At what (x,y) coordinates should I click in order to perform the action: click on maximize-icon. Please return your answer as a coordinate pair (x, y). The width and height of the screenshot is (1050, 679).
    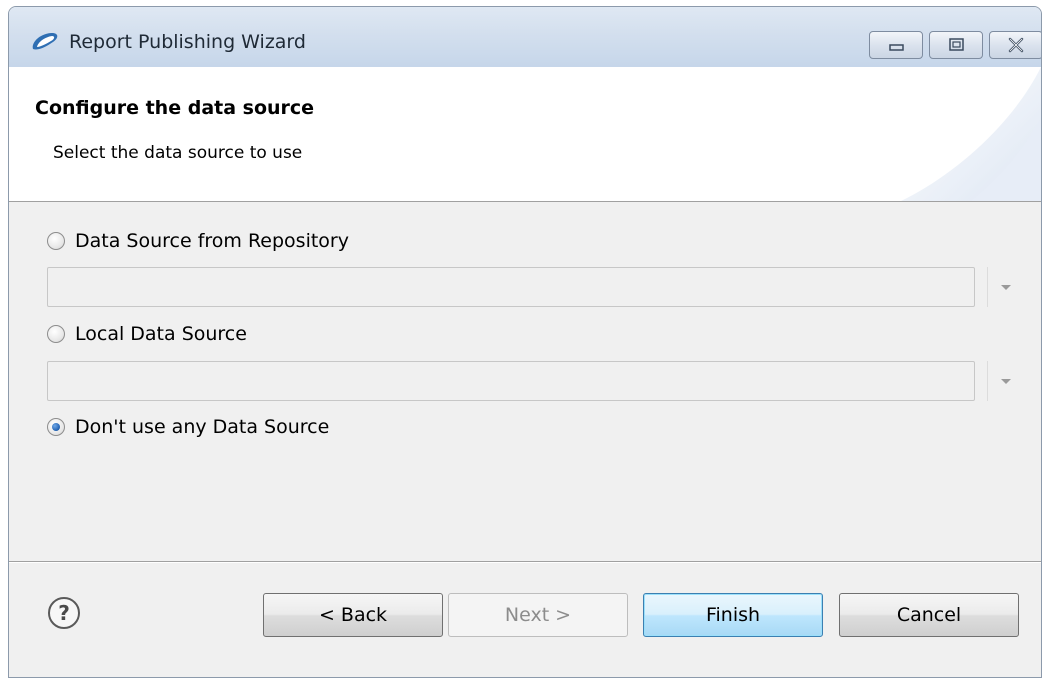
    Looking at the image, I should click on (956, 44).